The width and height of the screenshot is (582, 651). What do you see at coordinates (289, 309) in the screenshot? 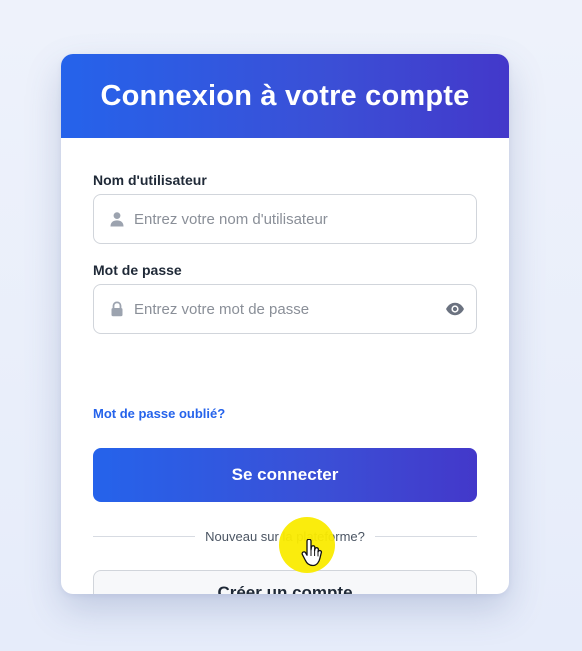
I see `password-input` at bounding box center [289, 309].